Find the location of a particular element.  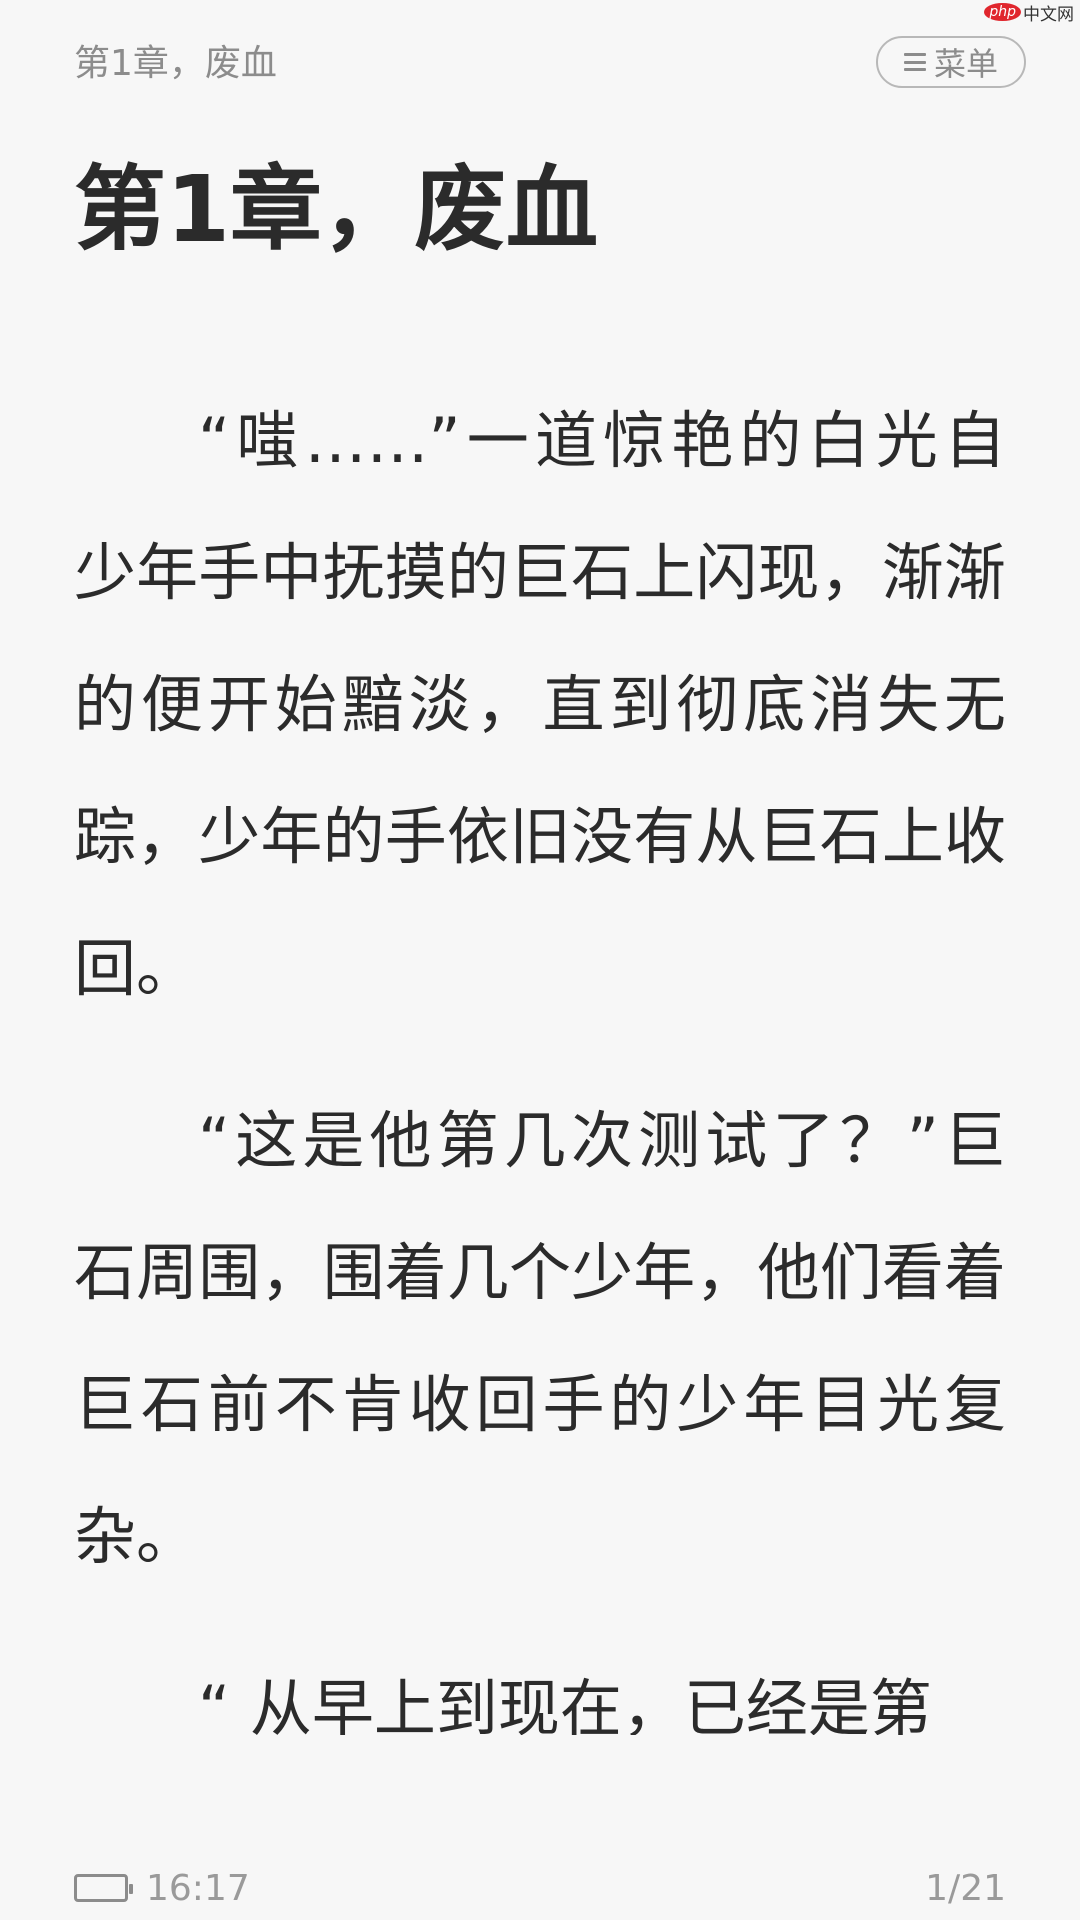

clock-time: 16:17 is located at coordinates (198, 1888).